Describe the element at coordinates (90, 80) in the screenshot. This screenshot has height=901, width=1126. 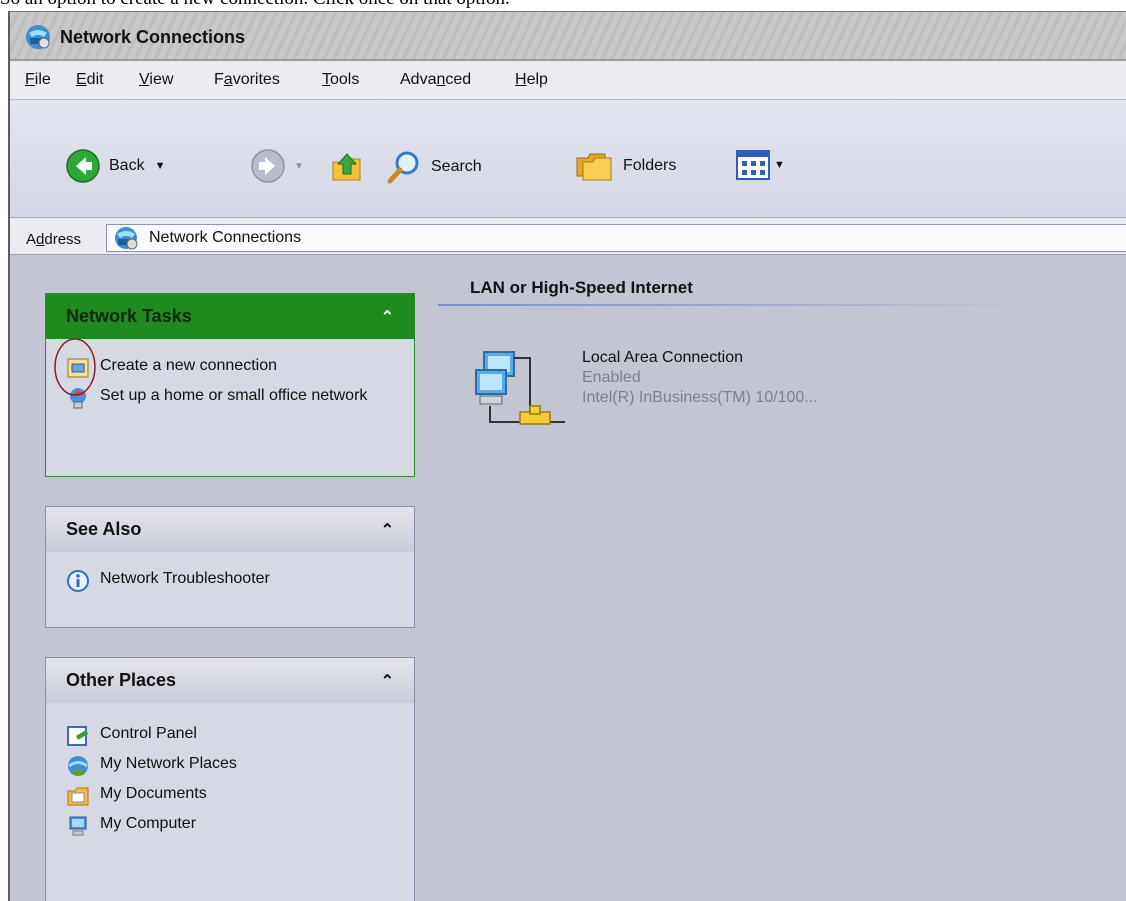
I see `menu-edit: Edit` at that location.